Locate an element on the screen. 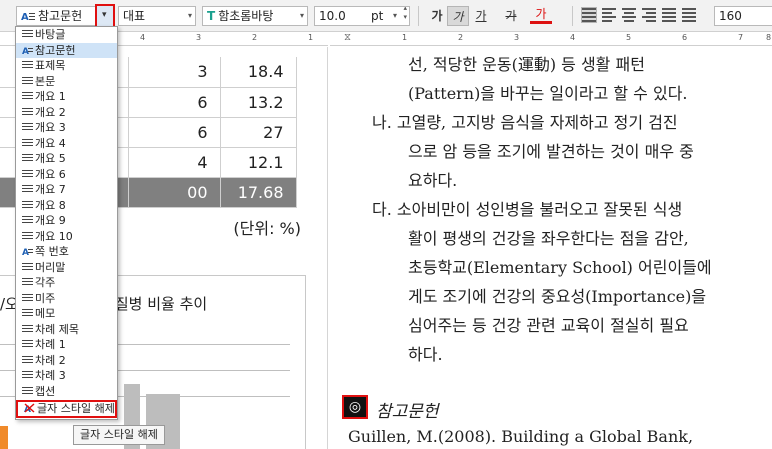 The image size is (772, 449). body-text-line: 요하다. is located at coordinates (433, 180).